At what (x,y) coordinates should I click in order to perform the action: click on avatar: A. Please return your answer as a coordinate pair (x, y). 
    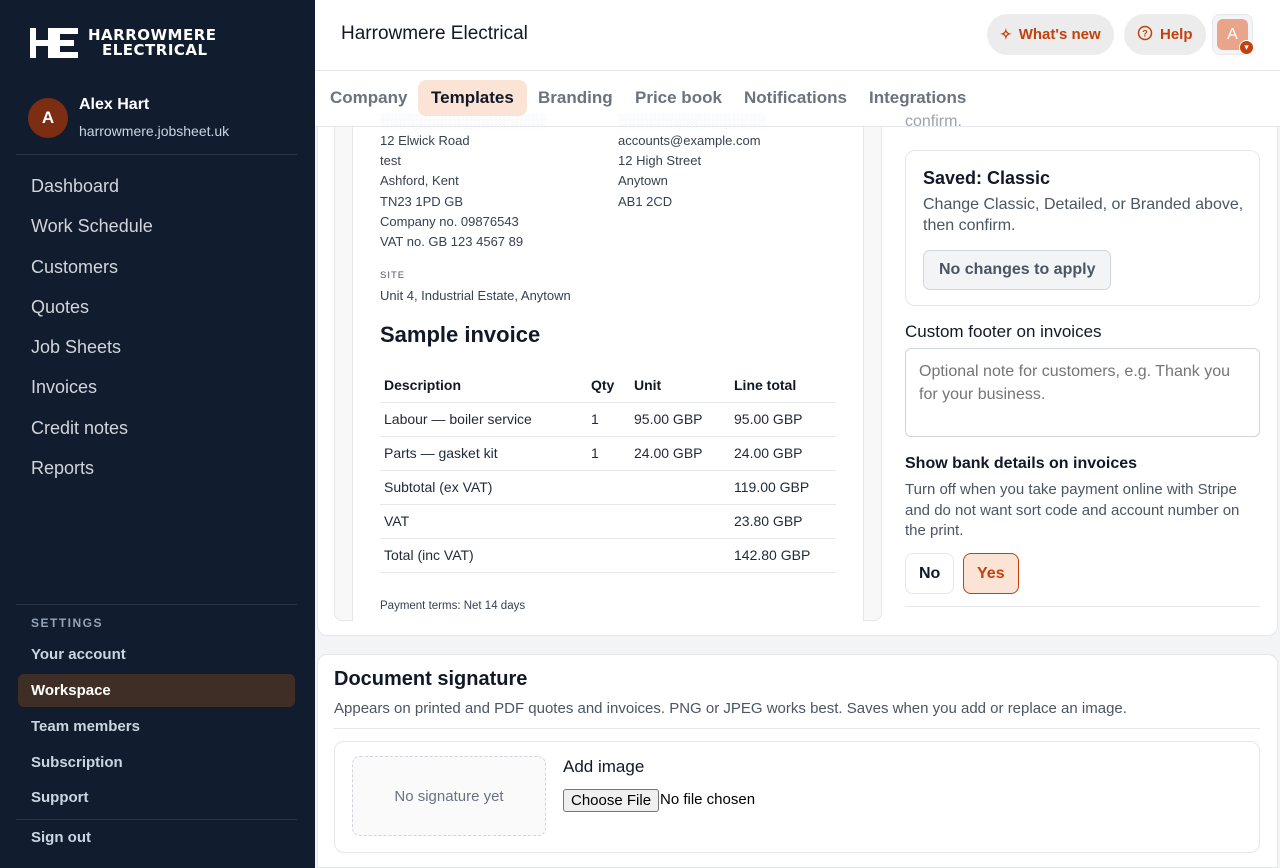
    Looking at the image, I should click on (48, 117).